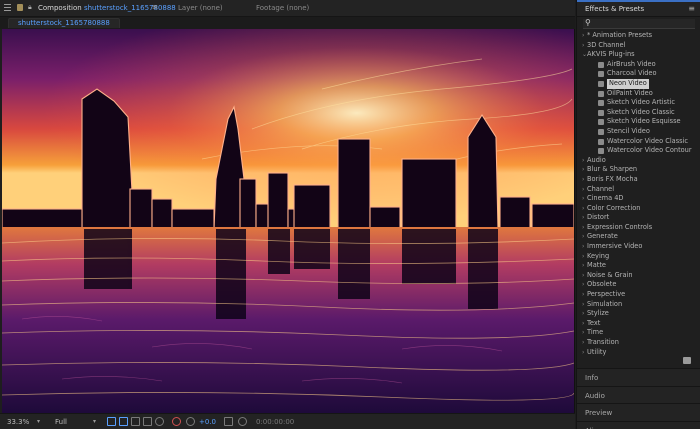 This screenshot has width=700, height=429. I want to click on info-panel-header: Info, so click(638, 377).